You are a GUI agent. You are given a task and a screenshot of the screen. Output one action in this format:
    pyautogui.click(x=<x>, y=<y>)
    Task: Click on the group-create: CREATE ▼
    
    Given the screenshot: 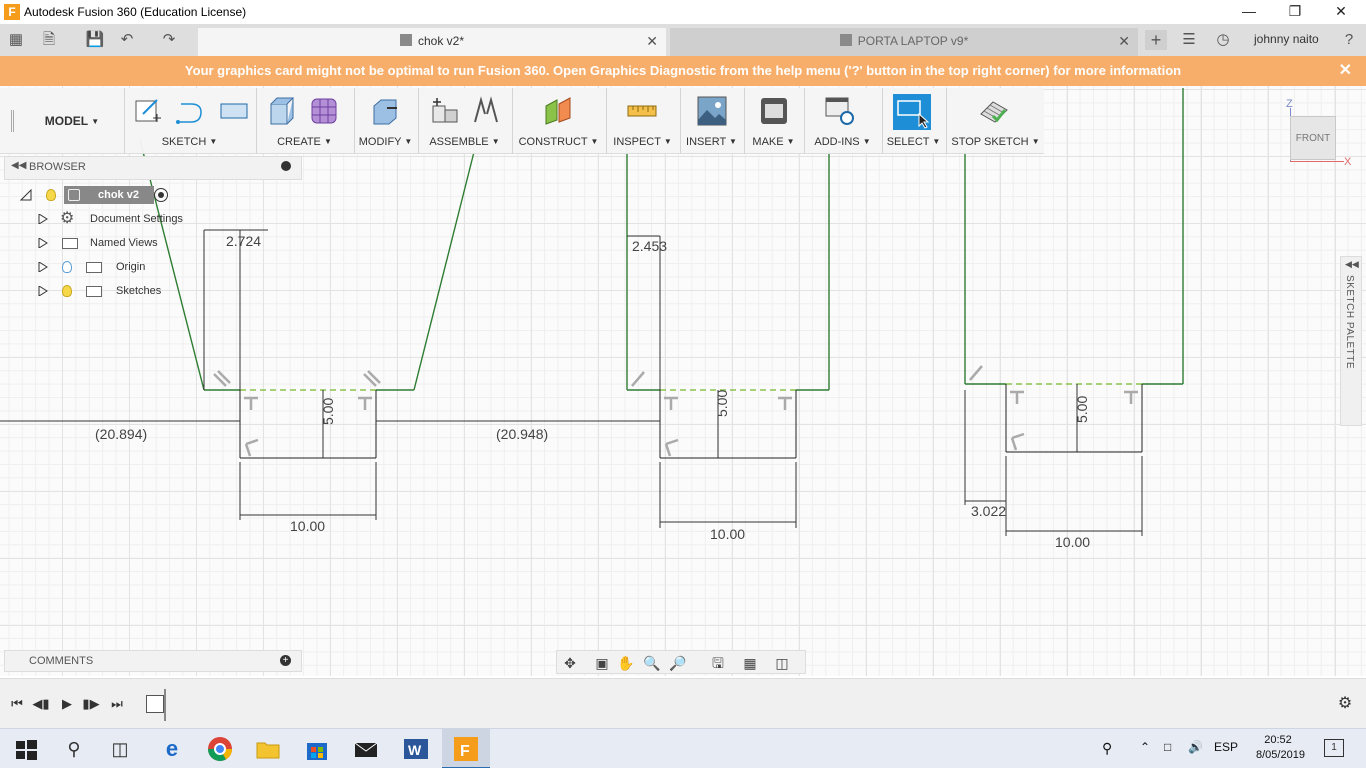 What is the action you would take?
    pyautogui.click(x=304, y=121)
    